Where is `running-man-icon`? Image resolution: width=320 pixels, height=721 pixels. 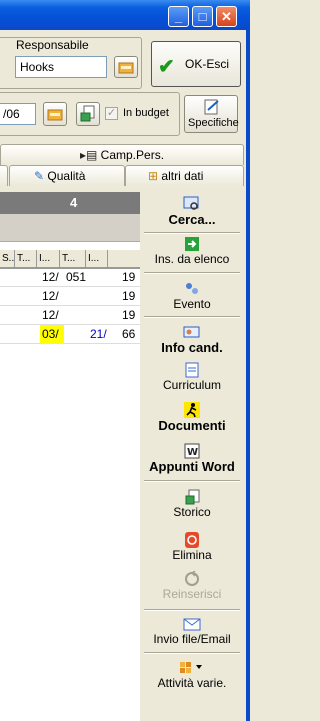 running-man-icon is located at coordinates (192, 410).